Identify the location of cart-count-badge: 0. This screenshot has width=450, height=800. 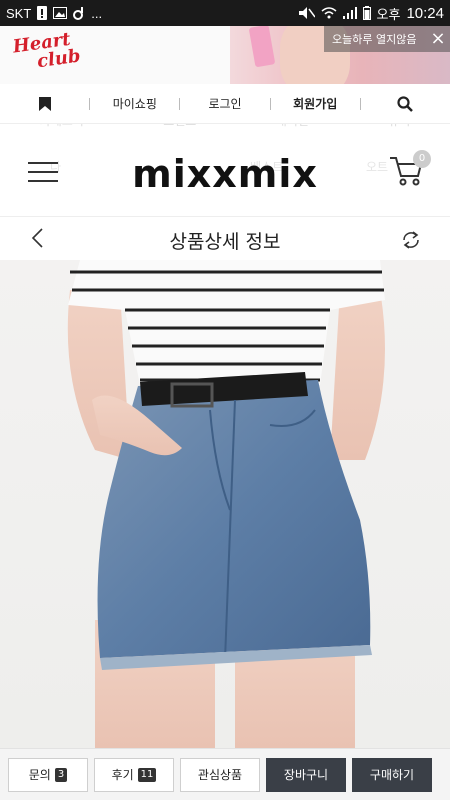
(422, 159).